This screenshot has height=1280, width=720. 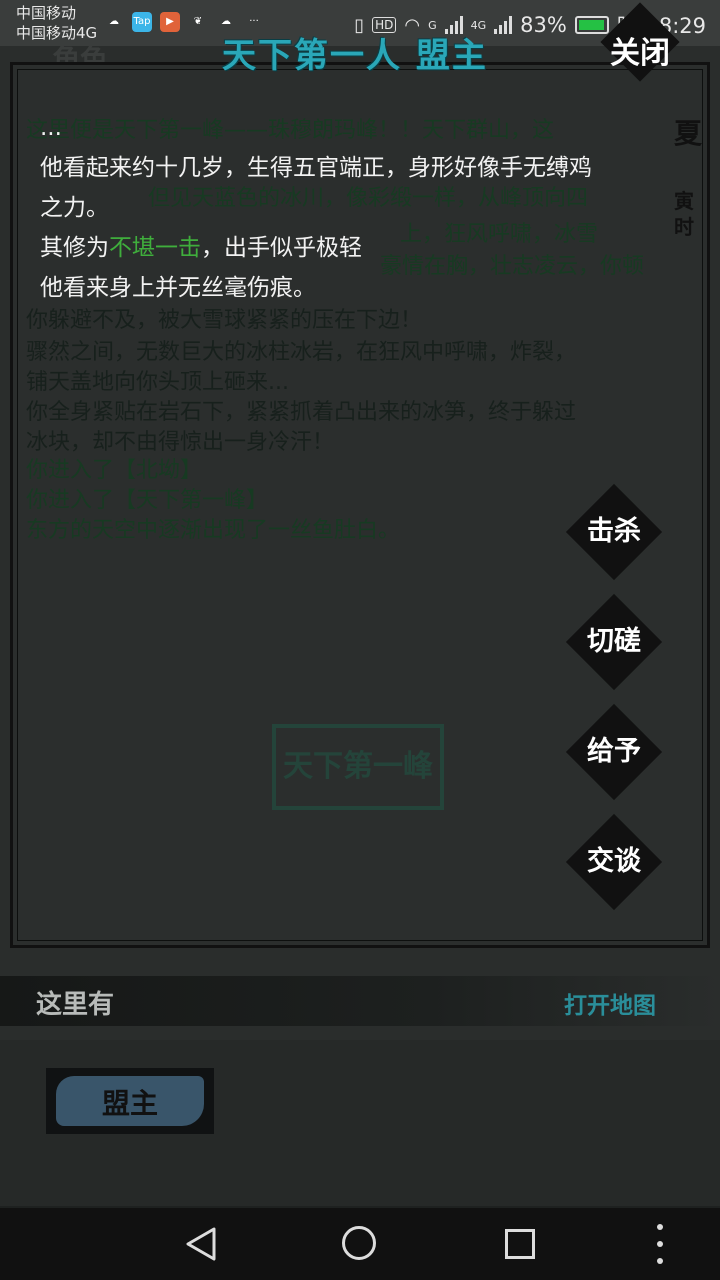 What do you see at coordinates (198, 21) in the screenshot?
I see `uc-browser-icon: ❦` at bounding box center [198, 21].